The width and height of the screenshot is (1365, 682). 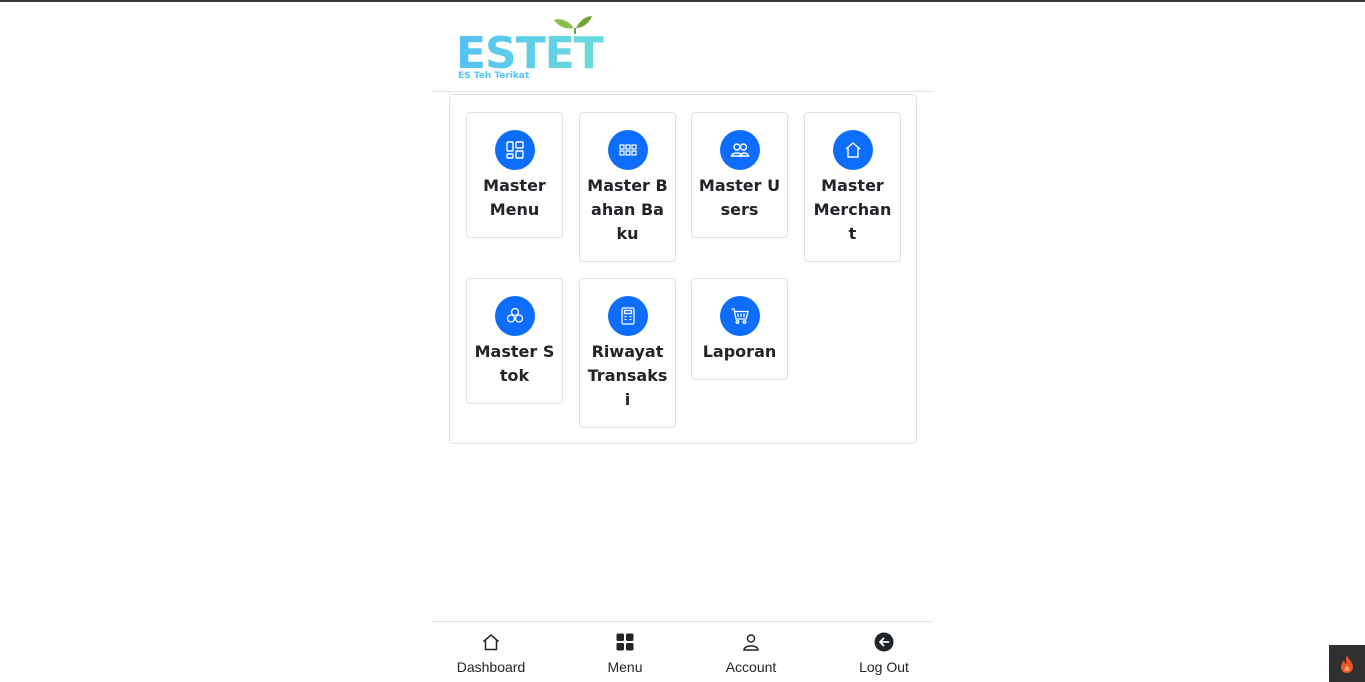 I want to click on nav-label: Menu, so click(x=625, y=667).